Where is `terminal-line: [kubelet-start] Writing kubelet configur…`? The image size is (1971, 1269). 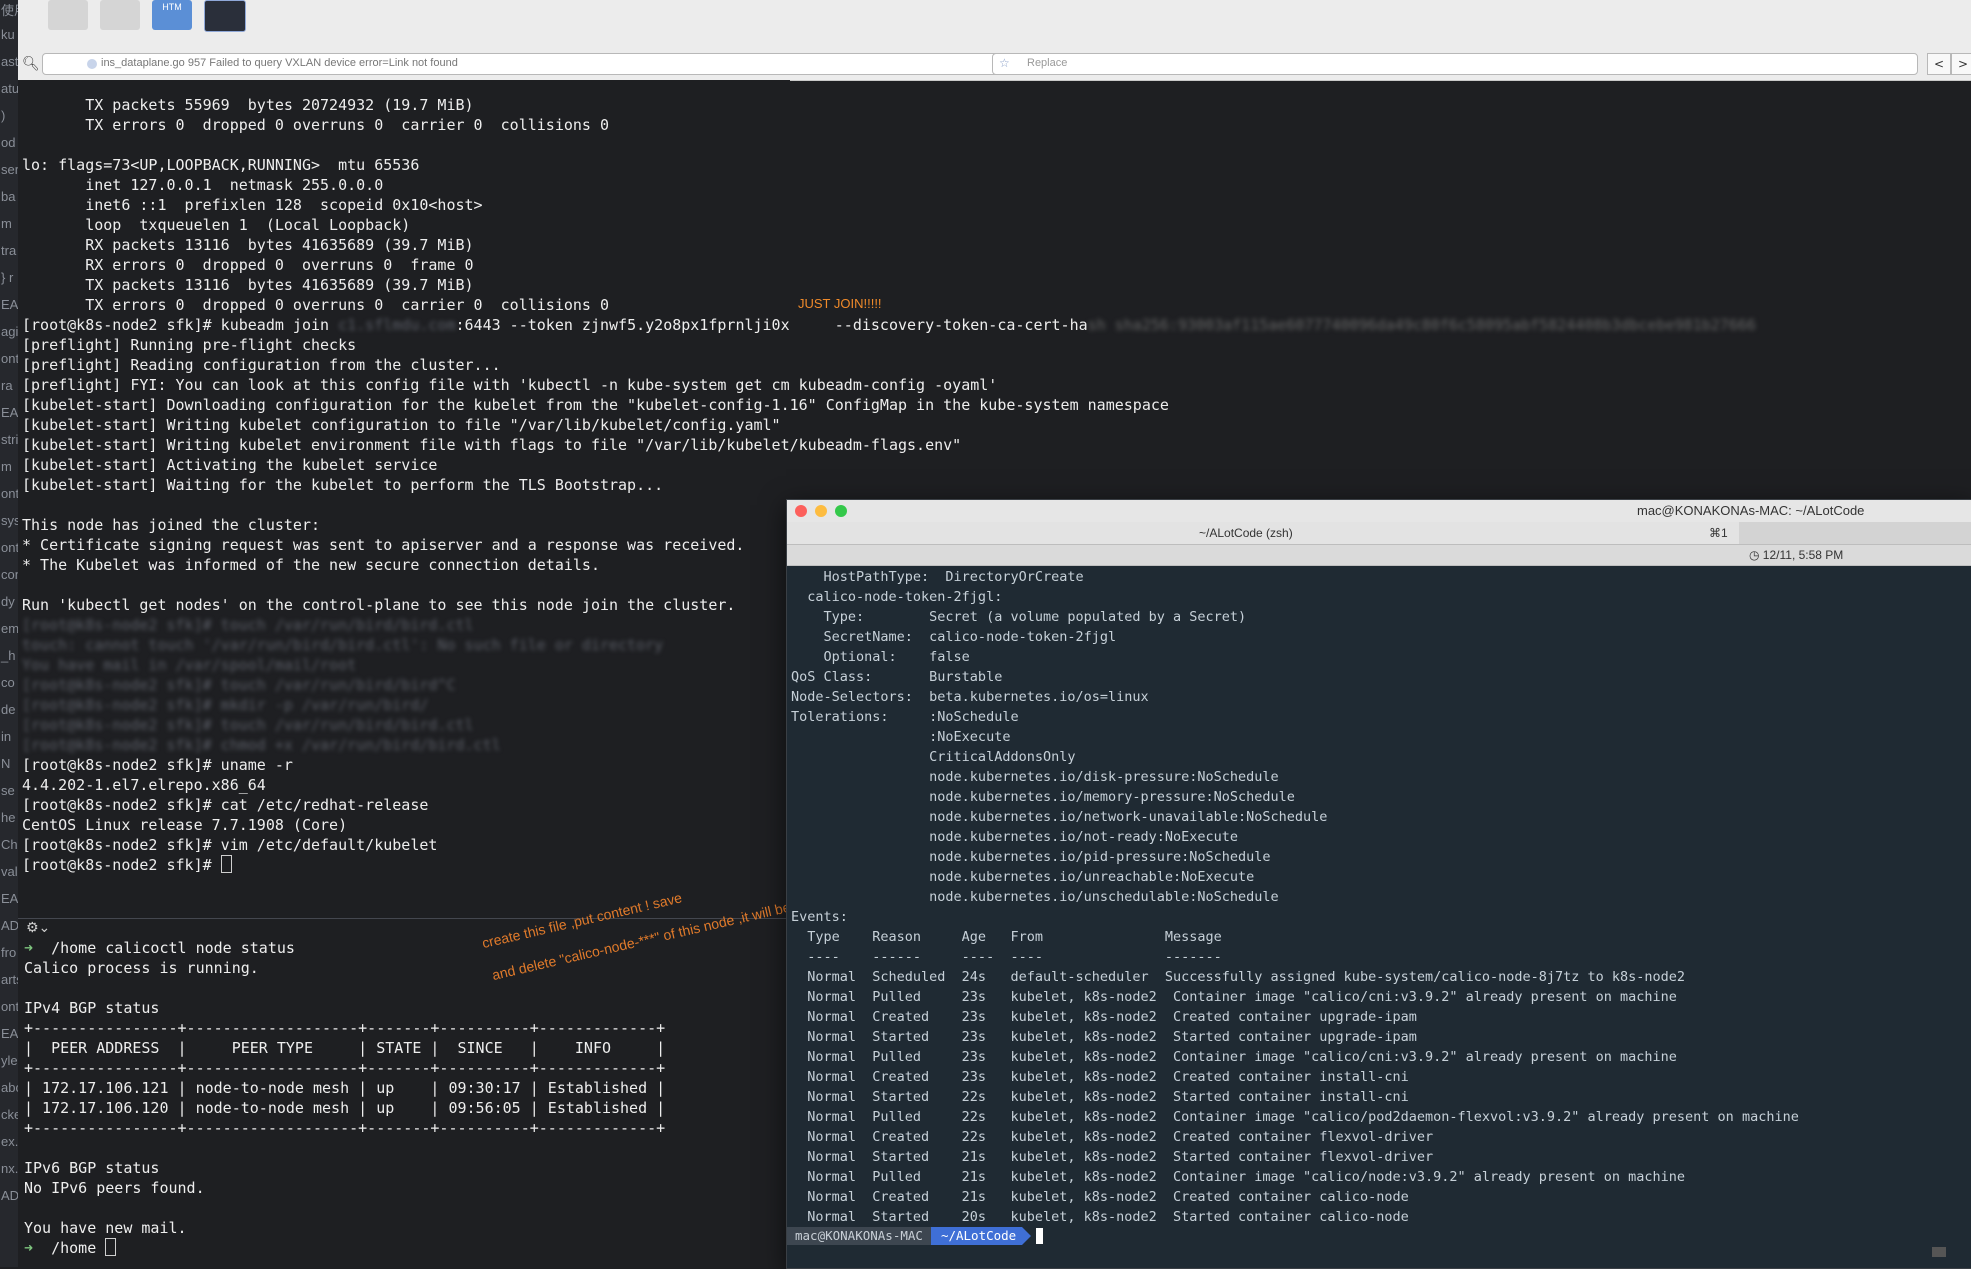
terminal-line: [kubelet-start] Writing kubelet configur… is located at coordinates (401, 425).